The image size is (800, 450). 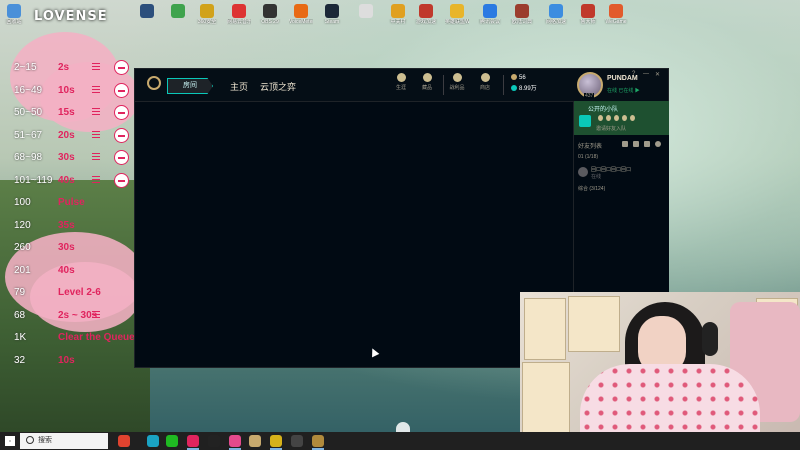 What do you see at coordinates (603, 110) in the screenshot?
I see `party-title: 公开的小队` at bounding box center [603, 110].